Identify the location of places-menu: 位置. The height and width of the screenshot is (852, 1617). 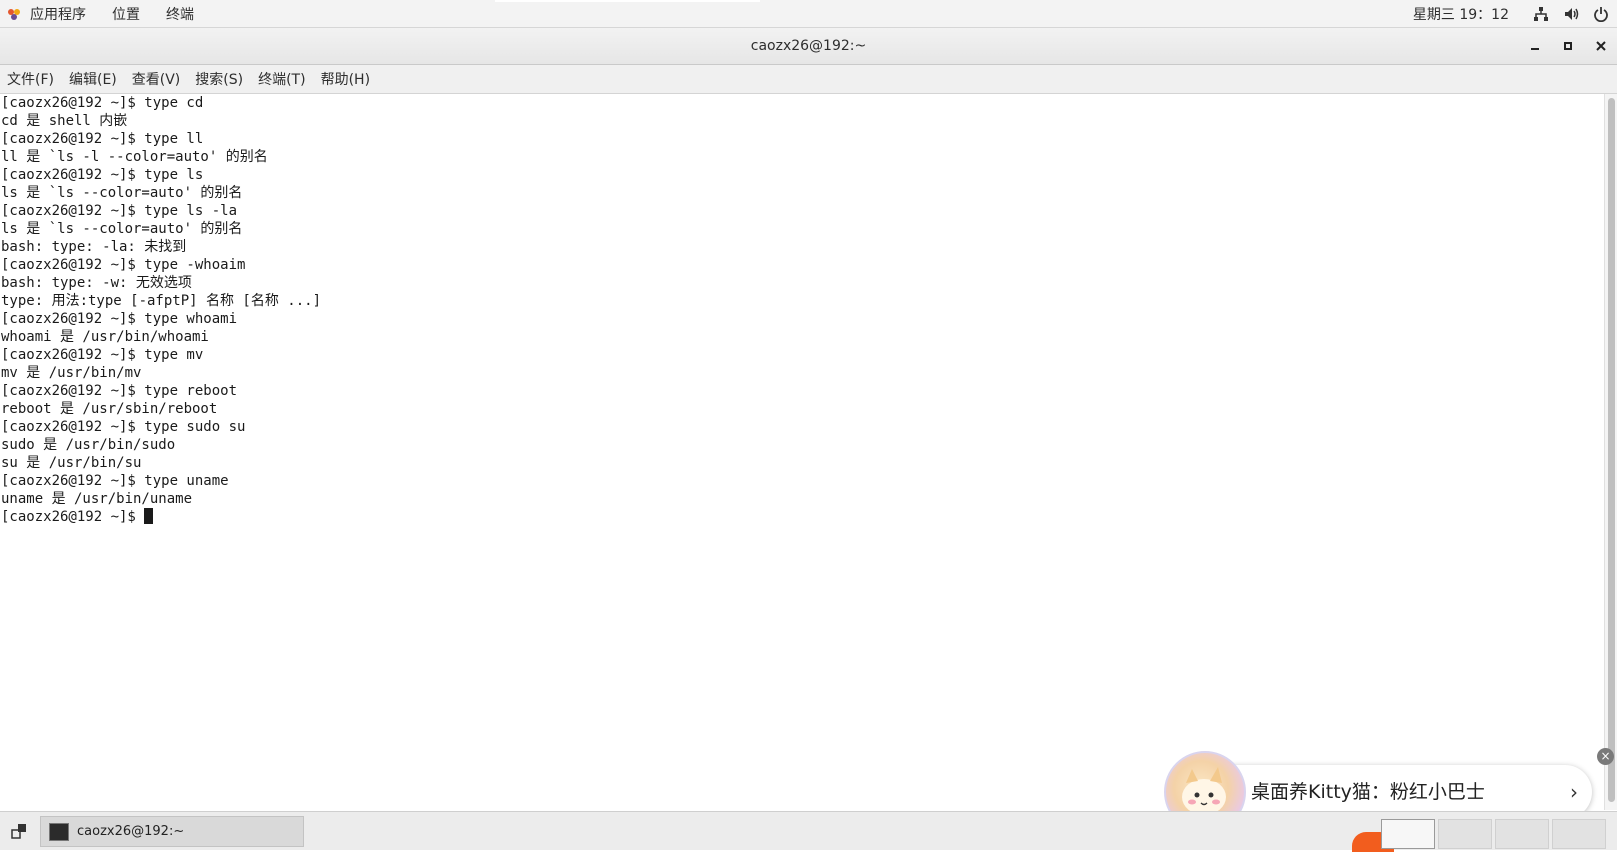
(126, 14).